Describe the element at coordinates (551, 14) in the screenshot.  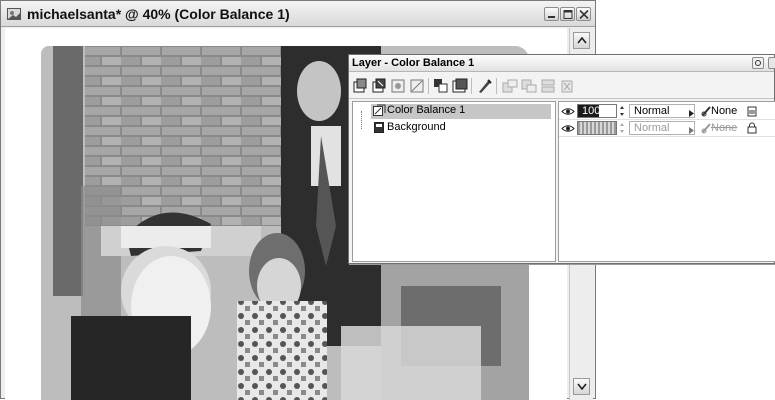
I see `minimize-button` at that location.